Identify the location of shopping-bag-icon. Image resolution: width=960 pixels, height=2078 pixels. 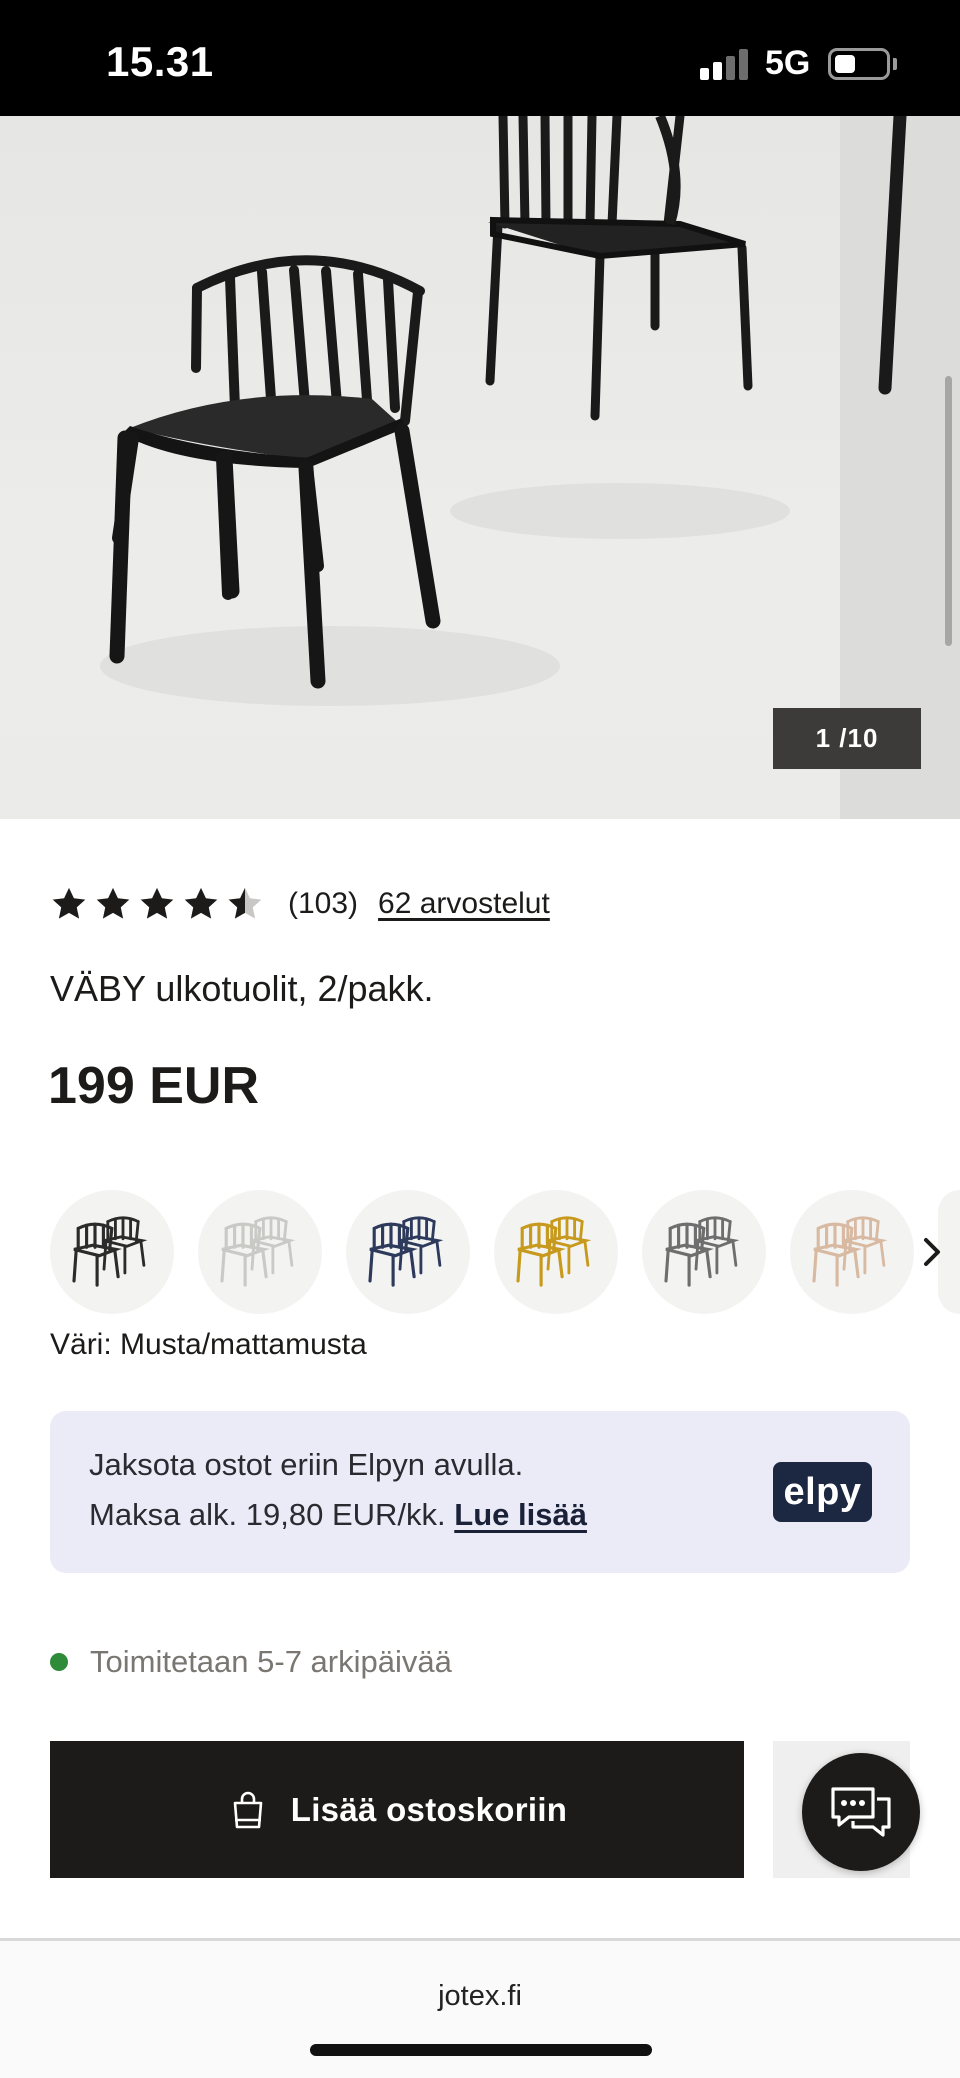
(248, 1809).